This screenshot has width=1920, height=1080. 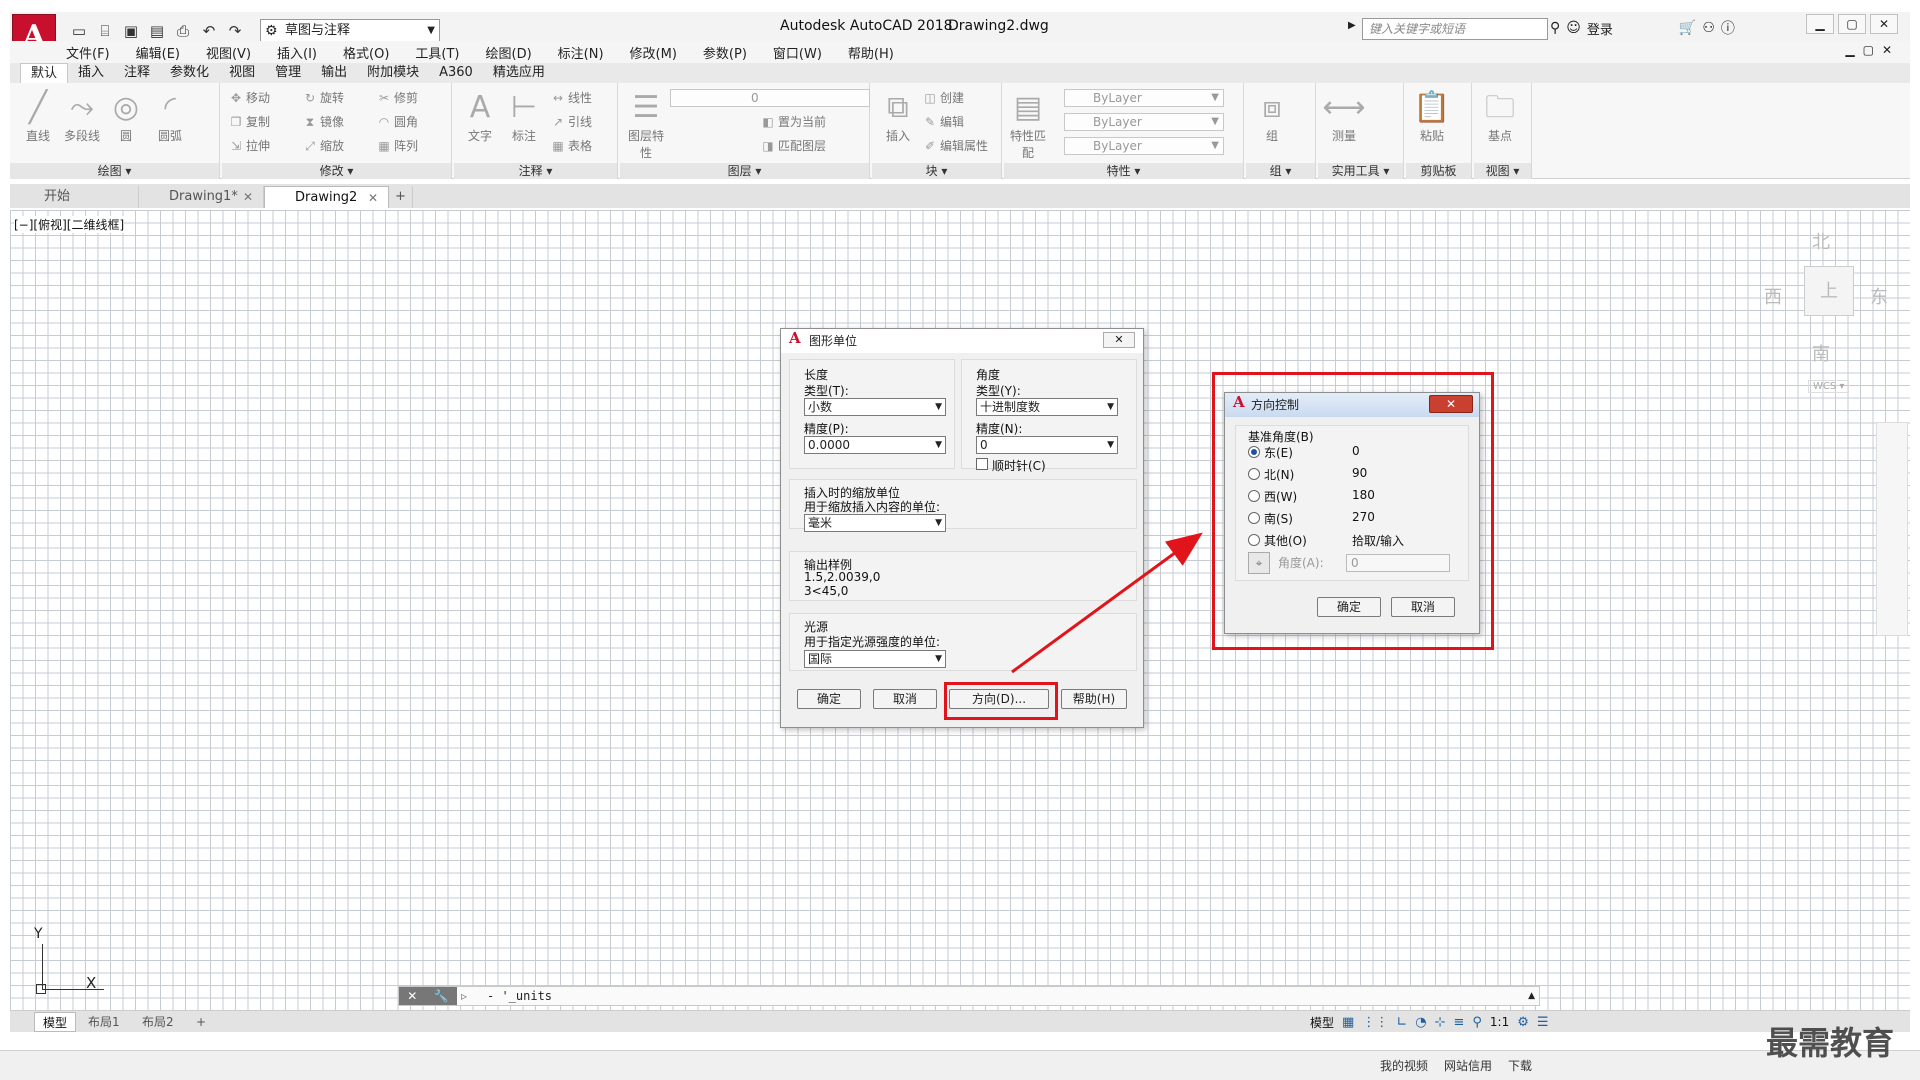 What do you see at coordinates (871, 52) in the screenshot?
I see `menu-help: 帮助(H)` at bounding box center [871, 52].